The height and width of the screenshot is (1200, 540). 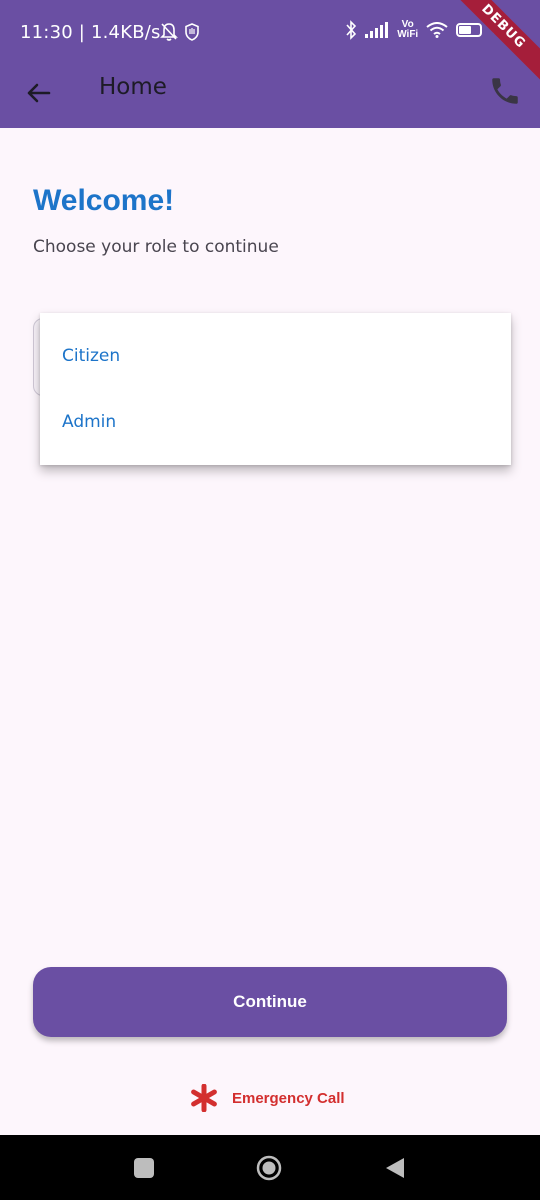 I want to click on bell-off-icon, so click(x=169, y=32).